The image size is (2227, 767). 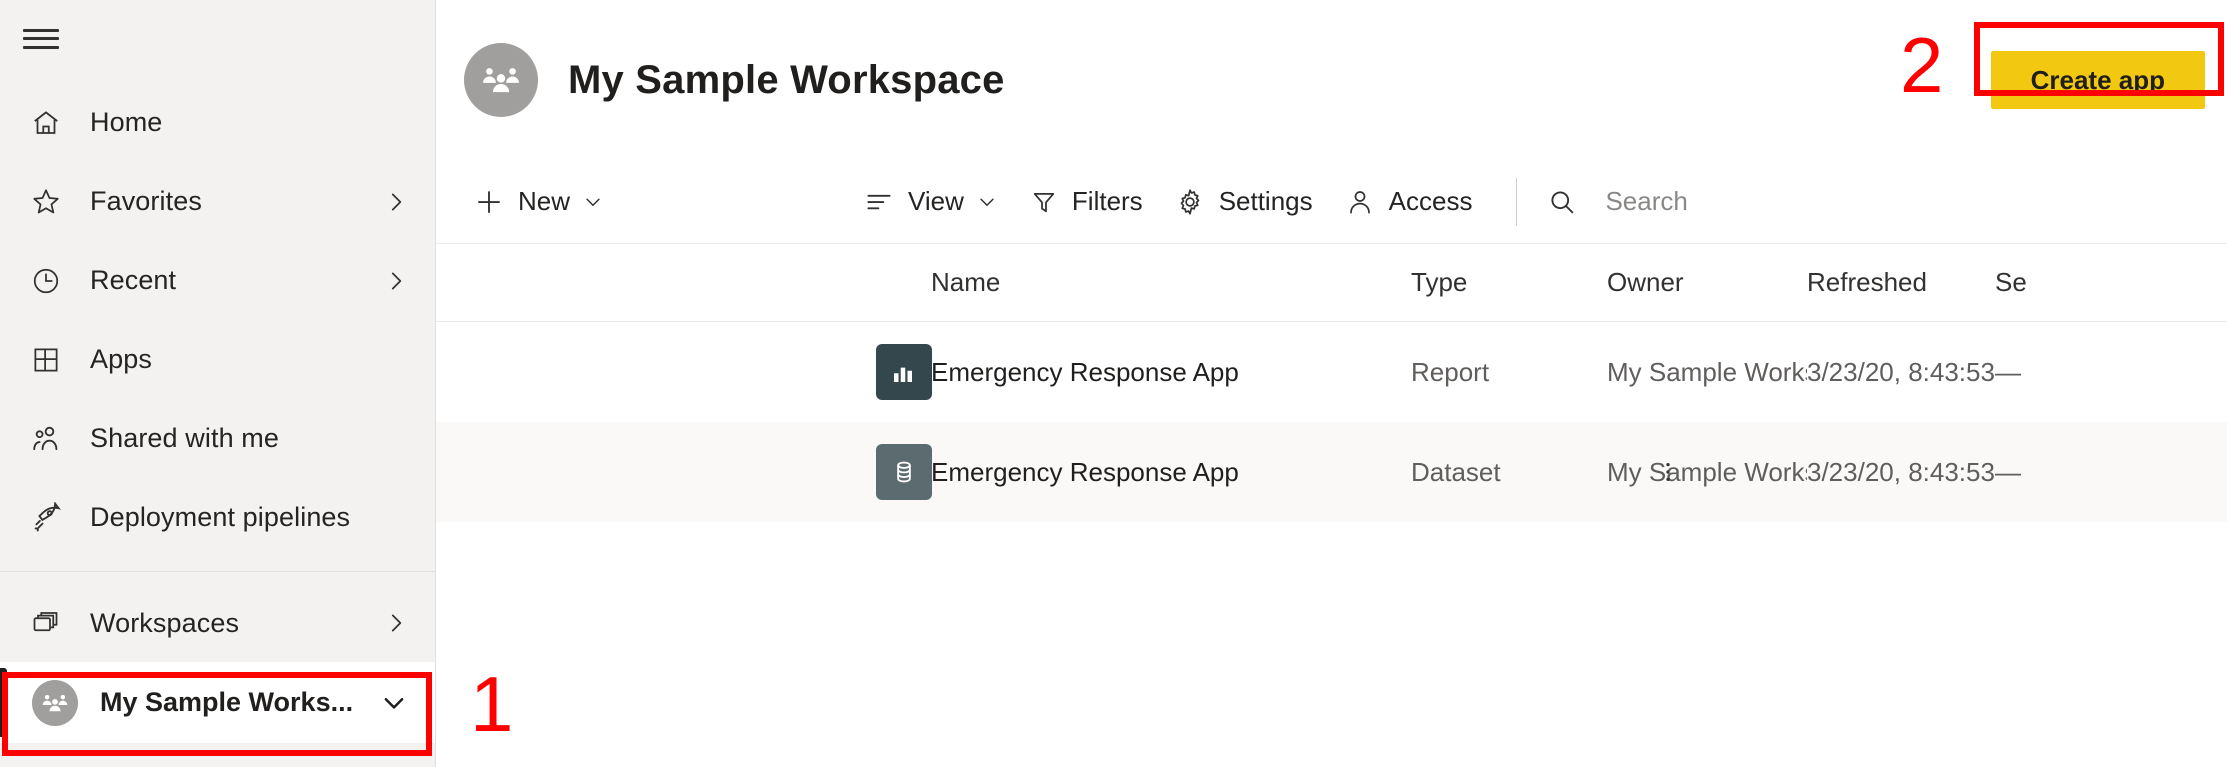 What do you see at coordinates (1707, 282) in the screenshot?
I see `column-header-owner: Owner` at bounding box center [1707, 282].